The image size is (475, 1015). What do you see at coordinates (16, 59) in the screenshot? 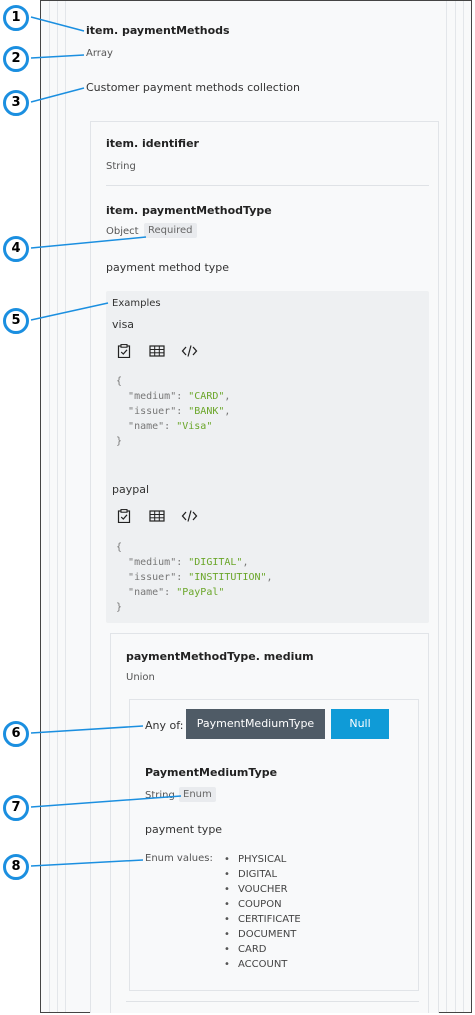
I see `callout-marker: 2` at bounding box center [16, 59].